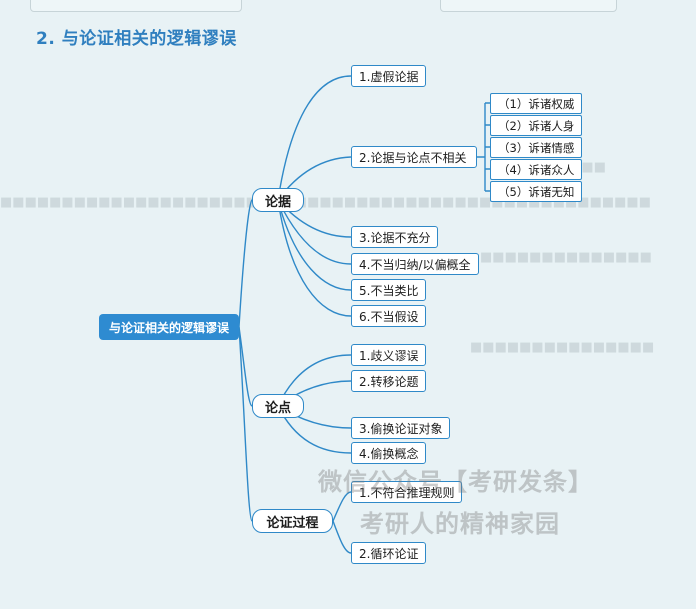 Image resolution: width=696 pixels, height=609 pixels. I want to click on root-node: 与论证相关的逻辑谬误, so click(169, 327).